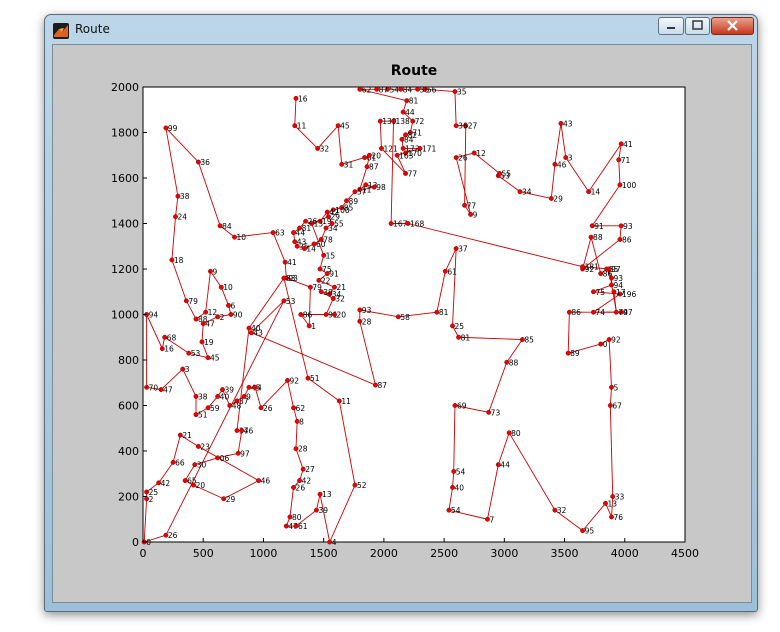 This screenshot has height=632, width=780. What do you see at coordinates (496, 412) in the screenshot?
I see `point-label: 73` at bounding box center [496, 412].